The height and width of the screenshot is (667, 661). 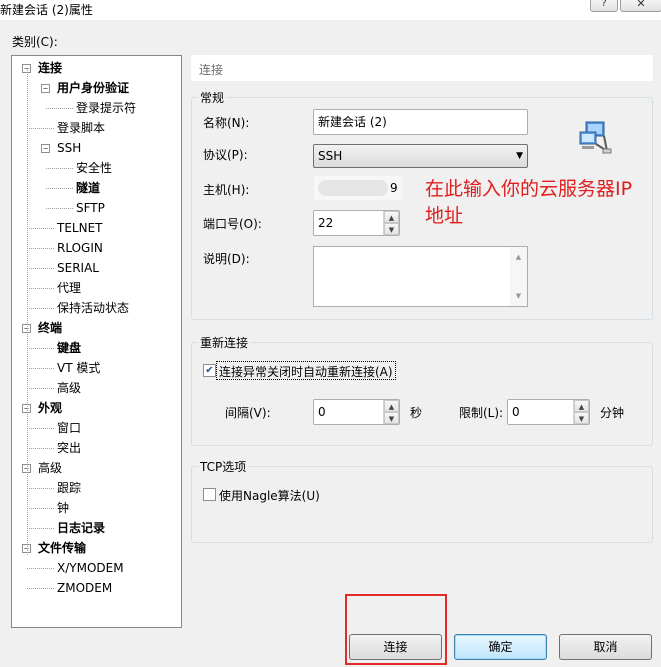 What do you see at coordinates (78, 268) in the screenshot?
I see `tree-item: SERIAL` at bounding box center [78, 268].